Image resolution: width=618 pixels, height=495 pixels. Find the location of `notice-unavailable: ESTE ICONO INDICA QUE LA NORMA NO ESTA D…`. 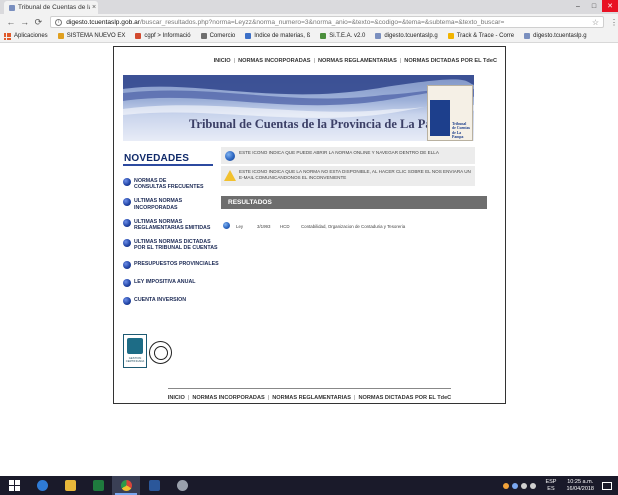

notice-unavailable: ESTE ICONO INDICA QUE LA NORMA NO ESTA D… is located at coordinates (348, 176).